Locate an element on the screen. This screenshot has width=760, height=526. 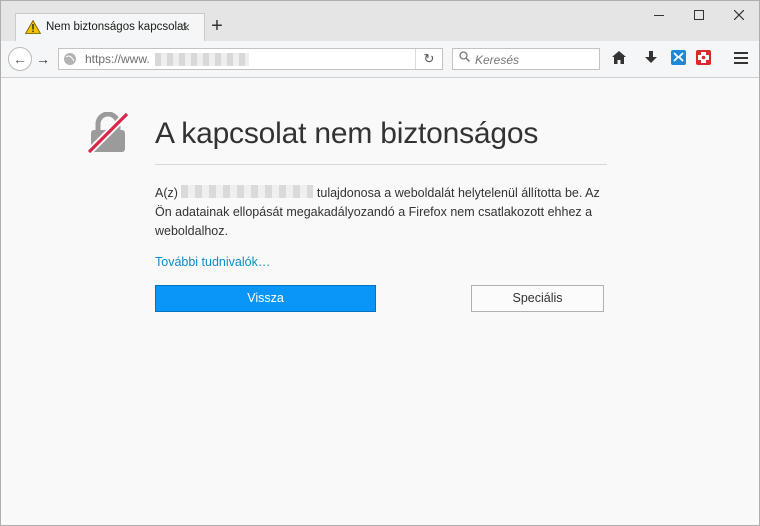
download-icon is located at coordinates (651, 57).